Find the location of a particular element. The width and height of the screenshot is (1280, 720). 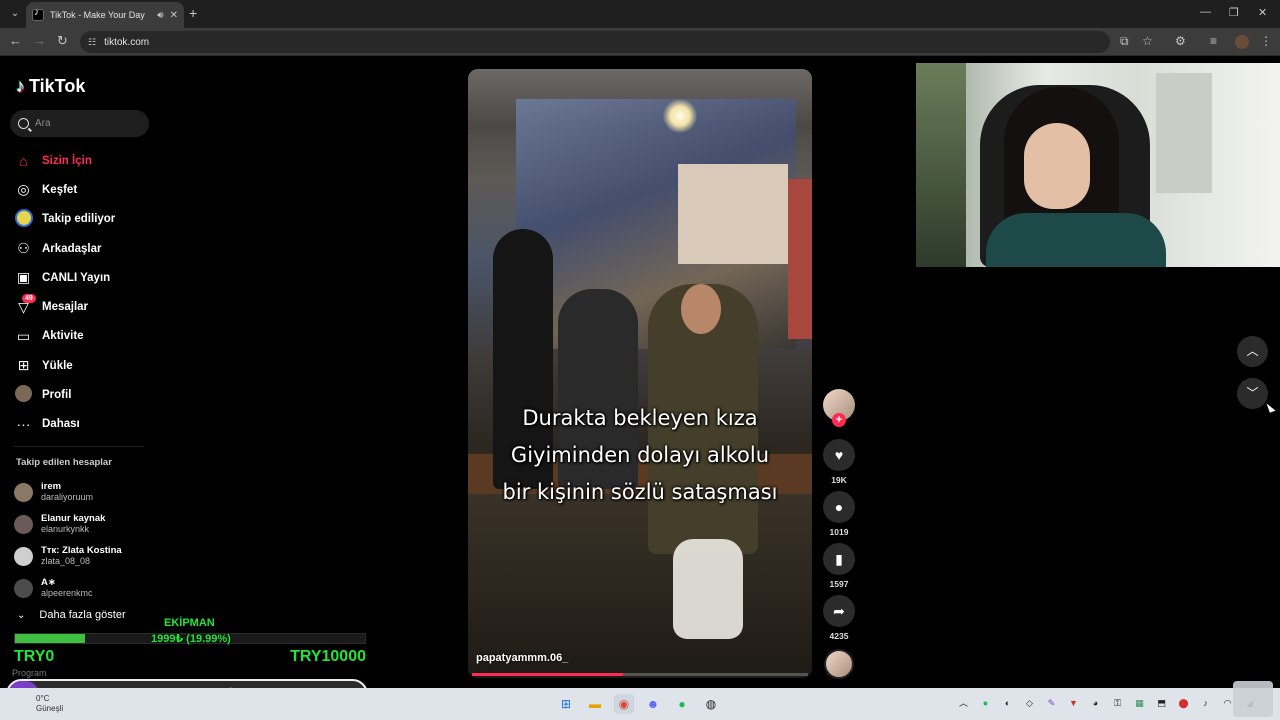

tray-record-icon: ⬤ is located at coordinates (1183, 703).